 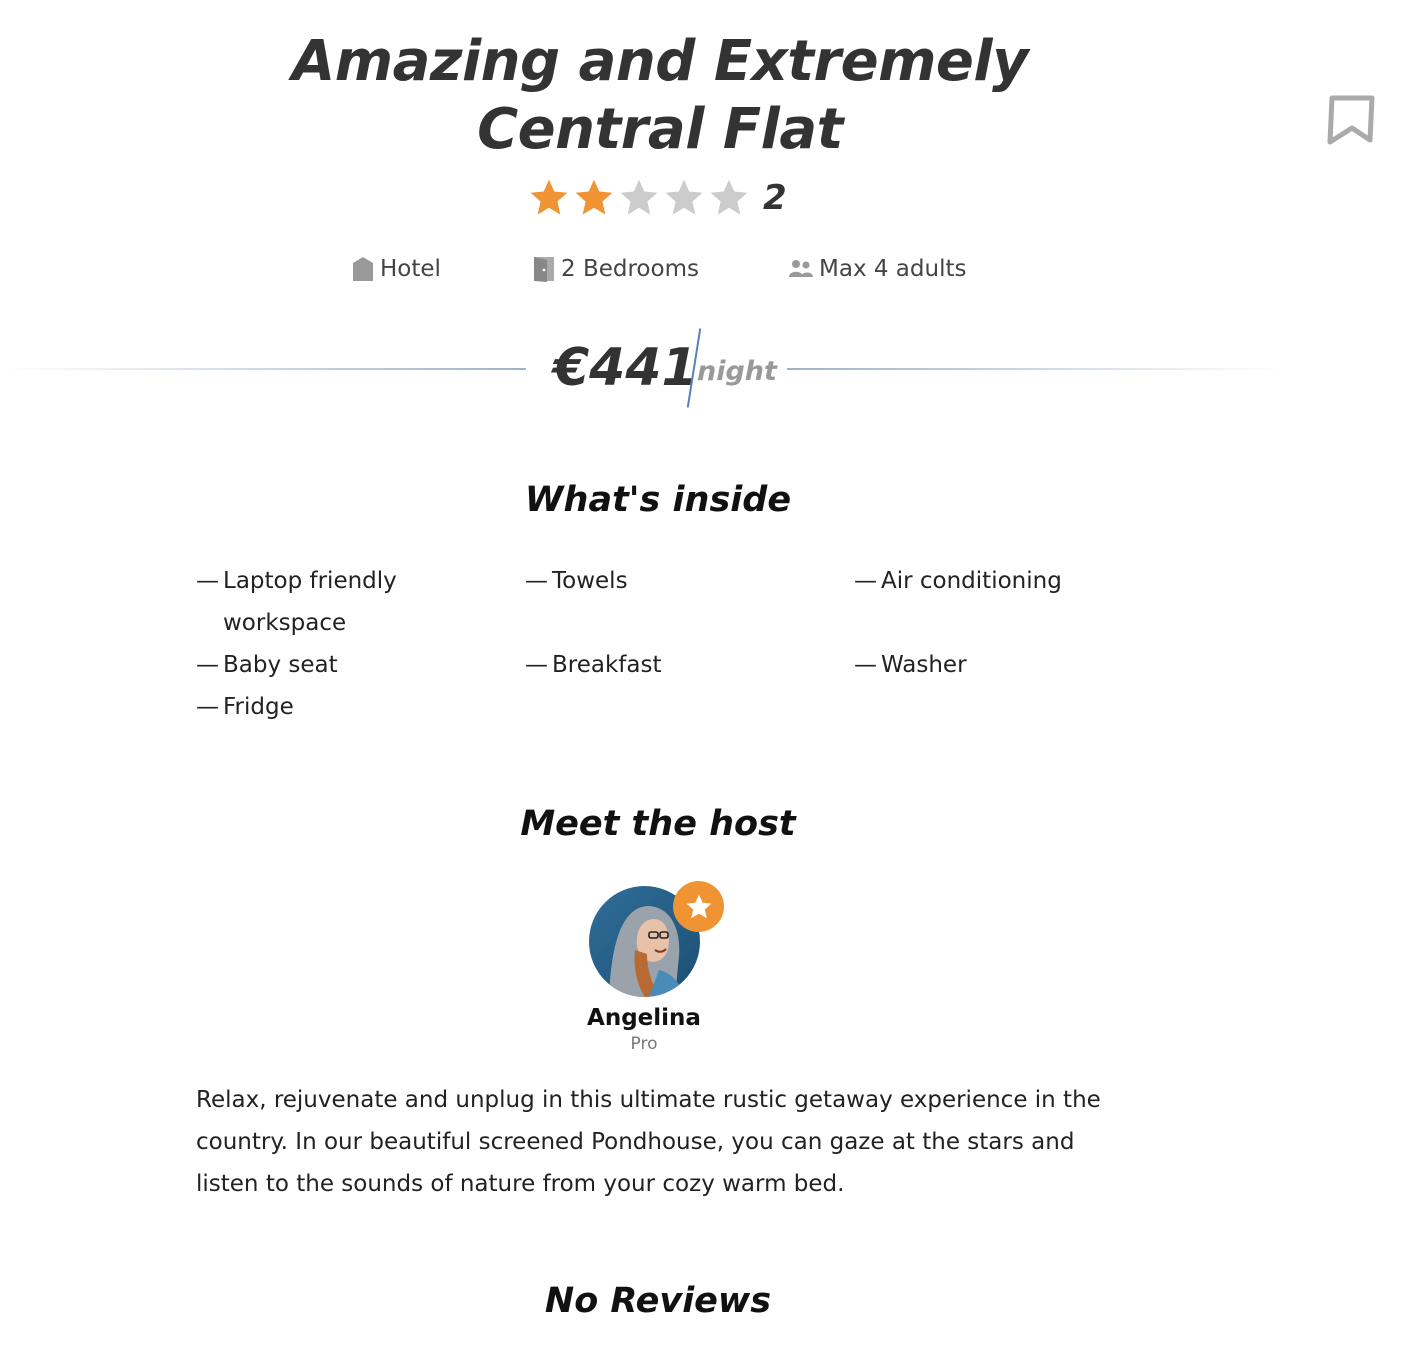 I want to click on list-item: — Washer, so click(x=1018, y=665).